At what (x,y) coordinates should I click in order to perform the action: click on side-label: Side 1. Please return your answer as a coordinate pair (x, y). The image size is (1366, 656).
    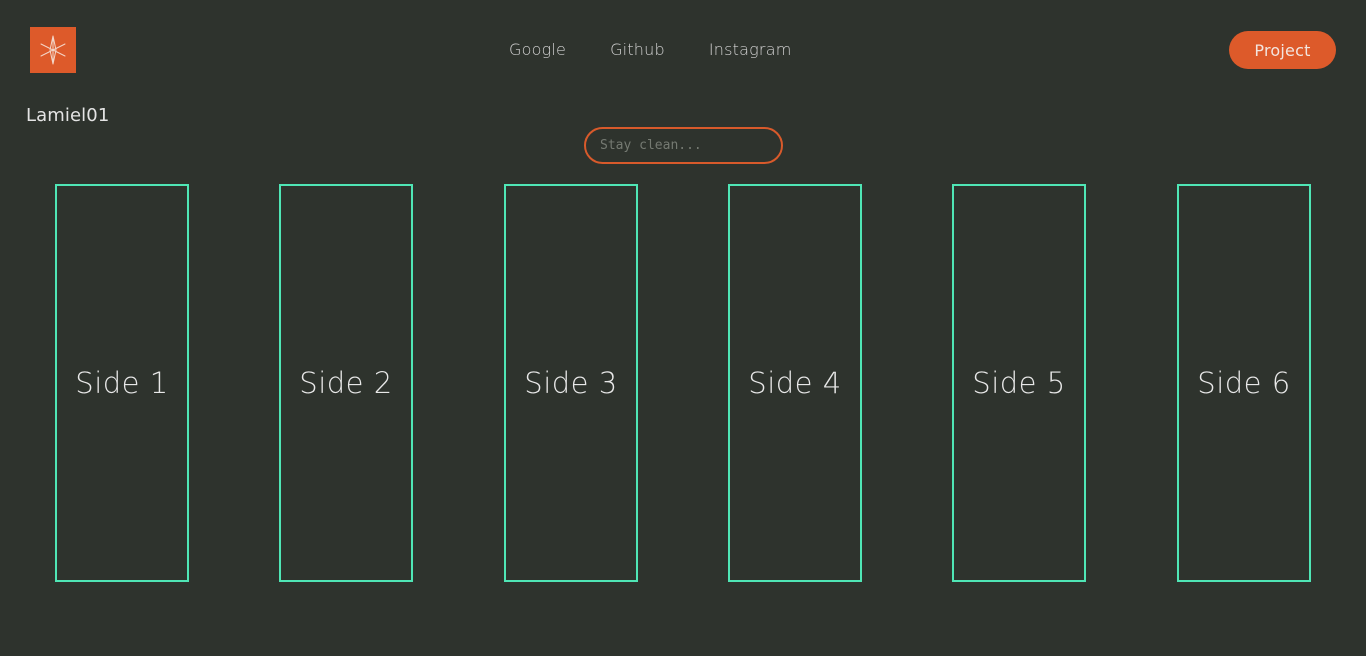
    Looking at the image, I should click on (122, 383).